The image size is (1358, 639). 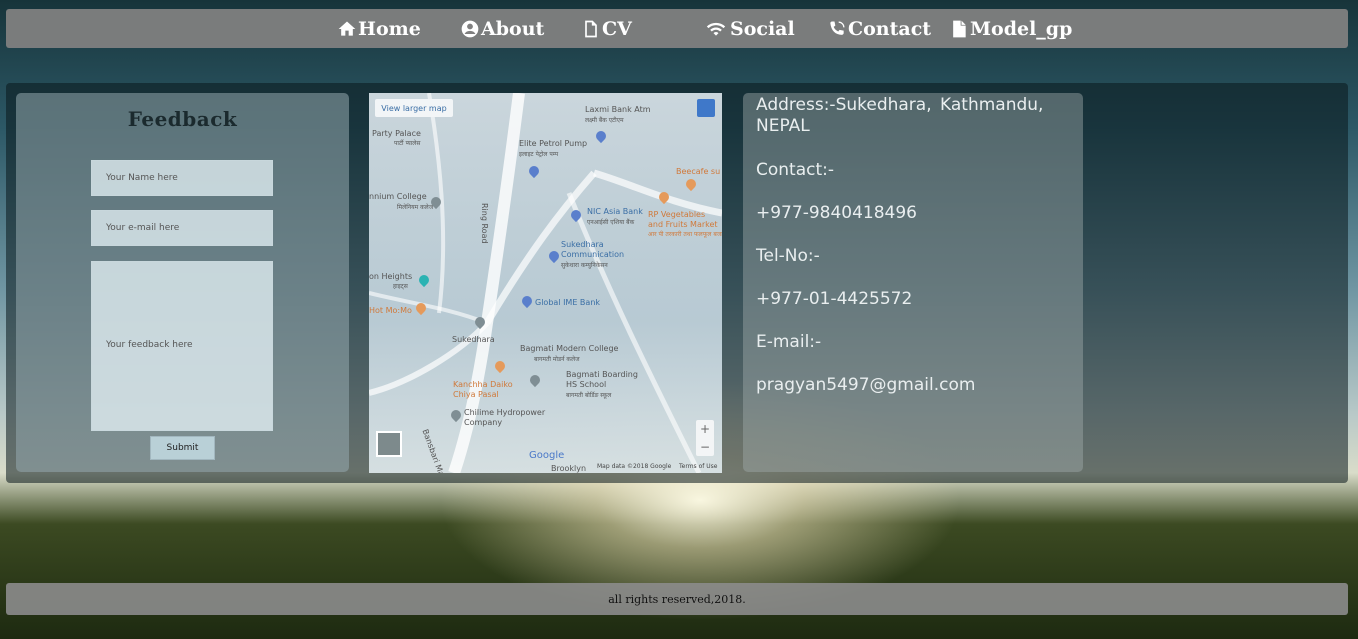 I want to click on map-label: Hot Mo:Mo, so click(x=390, y=310).